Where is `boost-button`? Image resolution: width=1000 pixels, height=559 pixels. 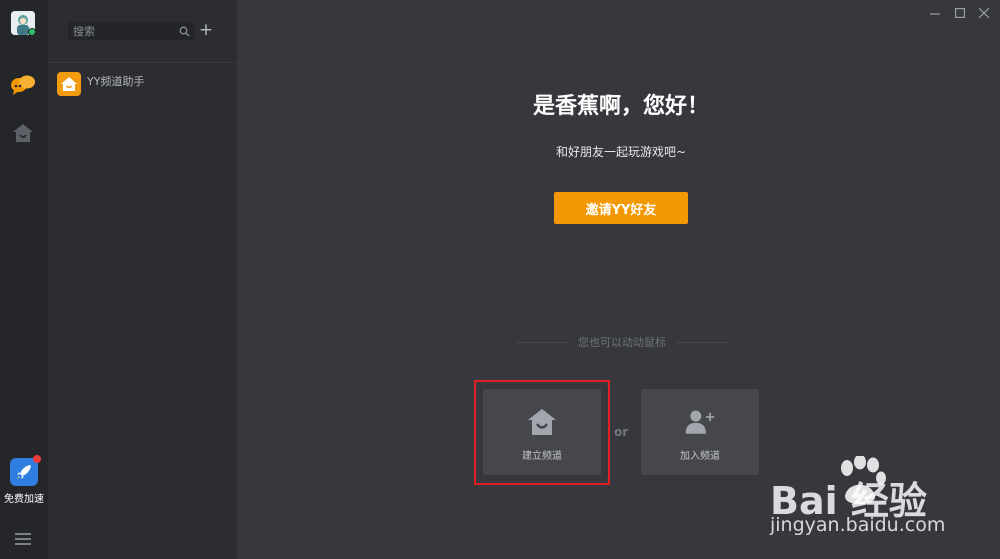
boost-button is located at coordinates (25, 470).